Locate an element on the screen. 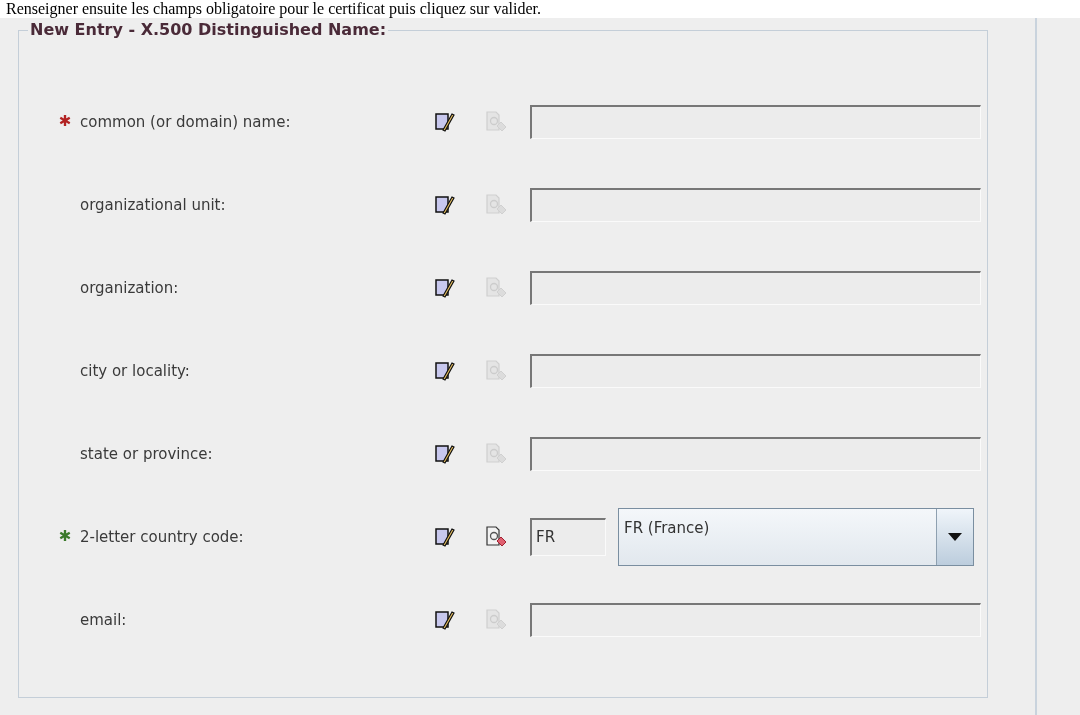 The width and height of the screenshot is (1080, 715). page-eraser-icon is located at coordinates (496, 536).